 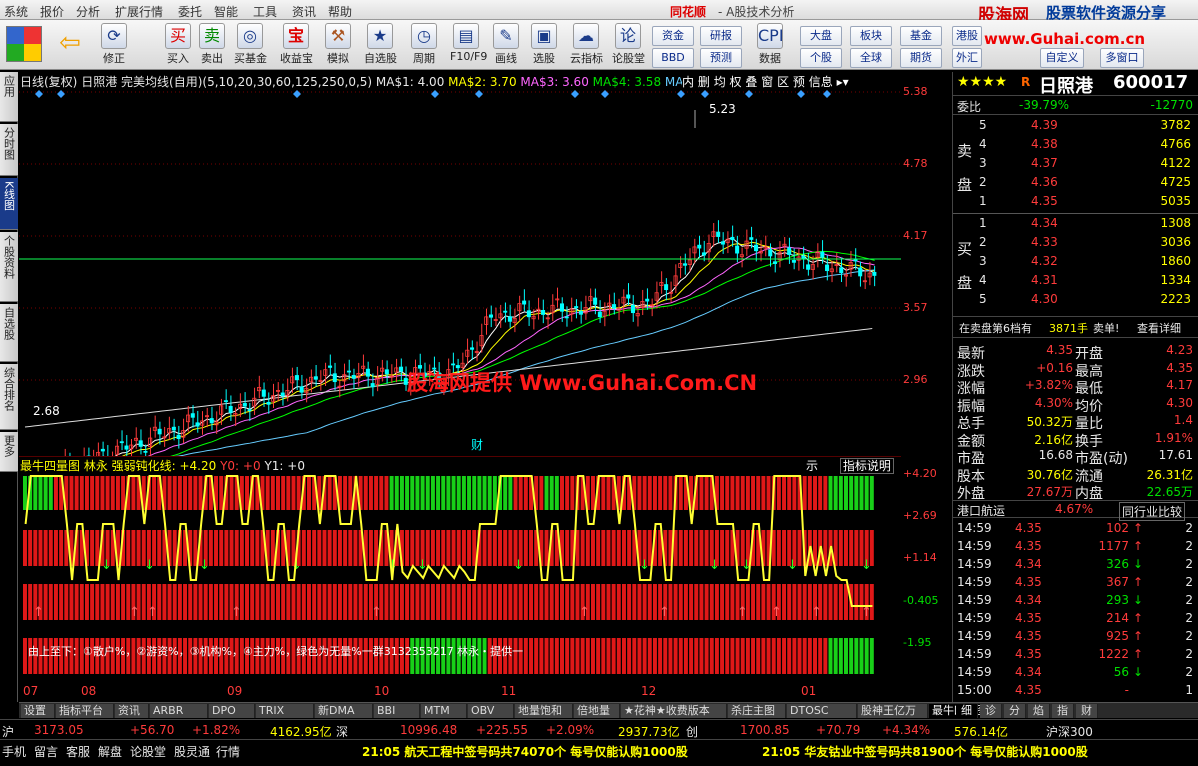 I want to click on quote-link: 行情, so click(x=228, y=751).